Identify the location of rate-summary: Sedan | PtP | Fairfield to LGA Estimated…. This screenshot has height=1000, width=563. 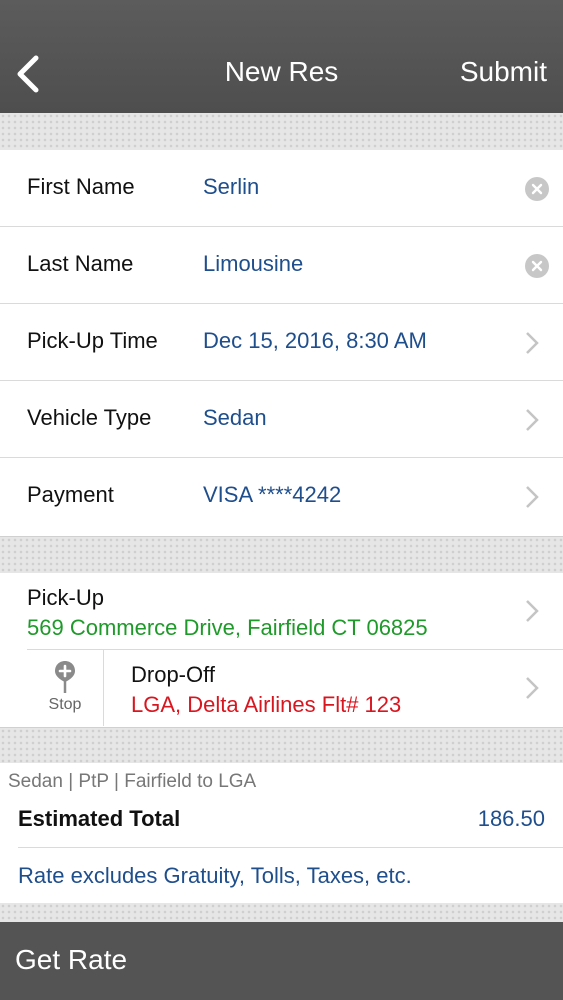
(281, 833).